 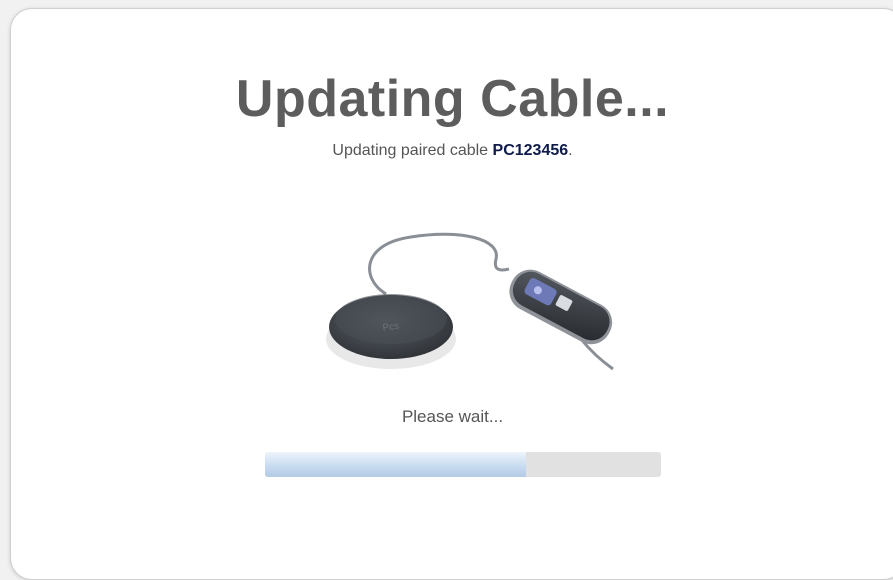 I want to click on update-progress-bar, so click(x=463, y=464).